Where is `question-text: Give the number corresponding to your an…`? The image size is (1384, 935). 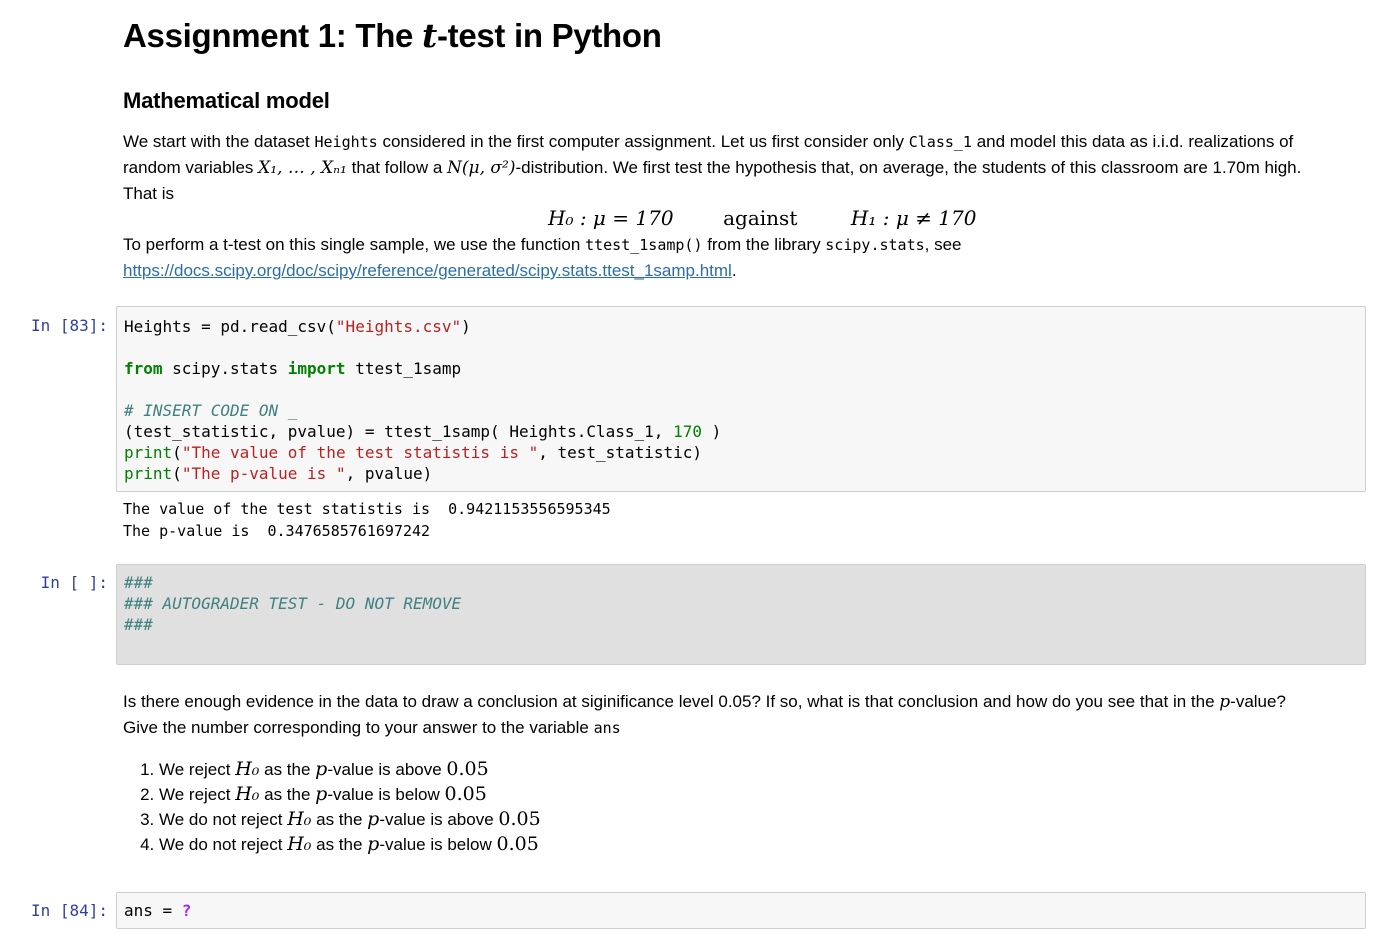
question-text: Give the number corresponding to your an… is located at coordinates (358, 727).